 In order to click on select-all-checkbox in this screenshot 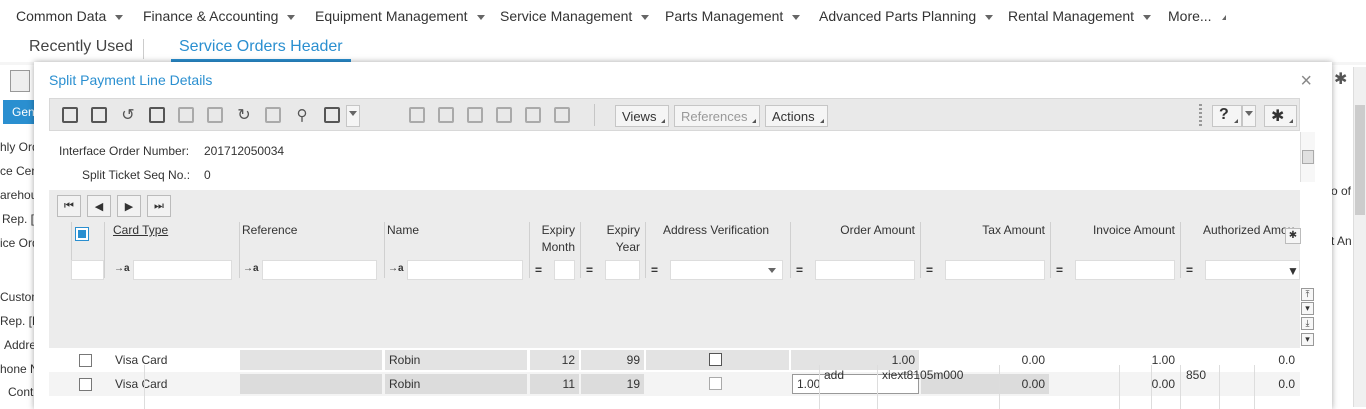, I will do `click(82, 234)`.